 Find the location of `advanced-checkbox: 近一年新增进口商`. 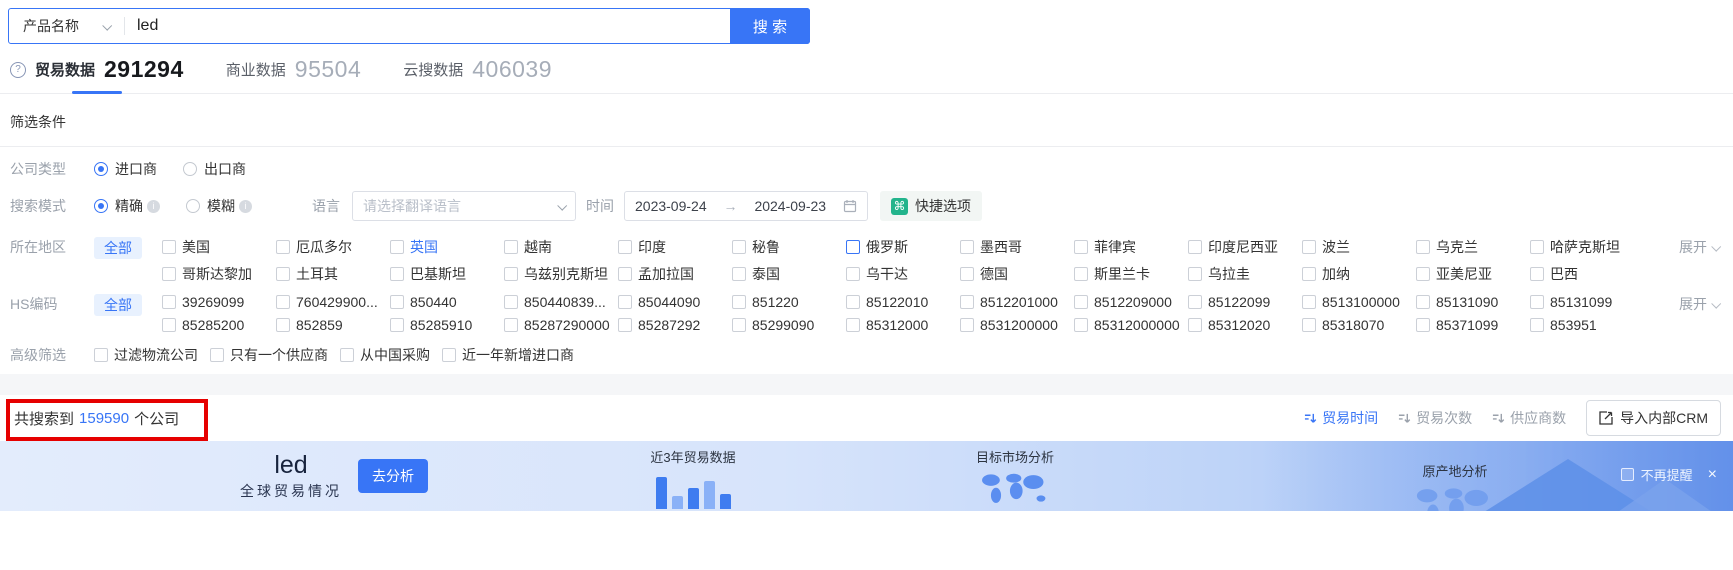

advanced-checkbox: 近一年新增进口商 is located at coordinates (508, 355).